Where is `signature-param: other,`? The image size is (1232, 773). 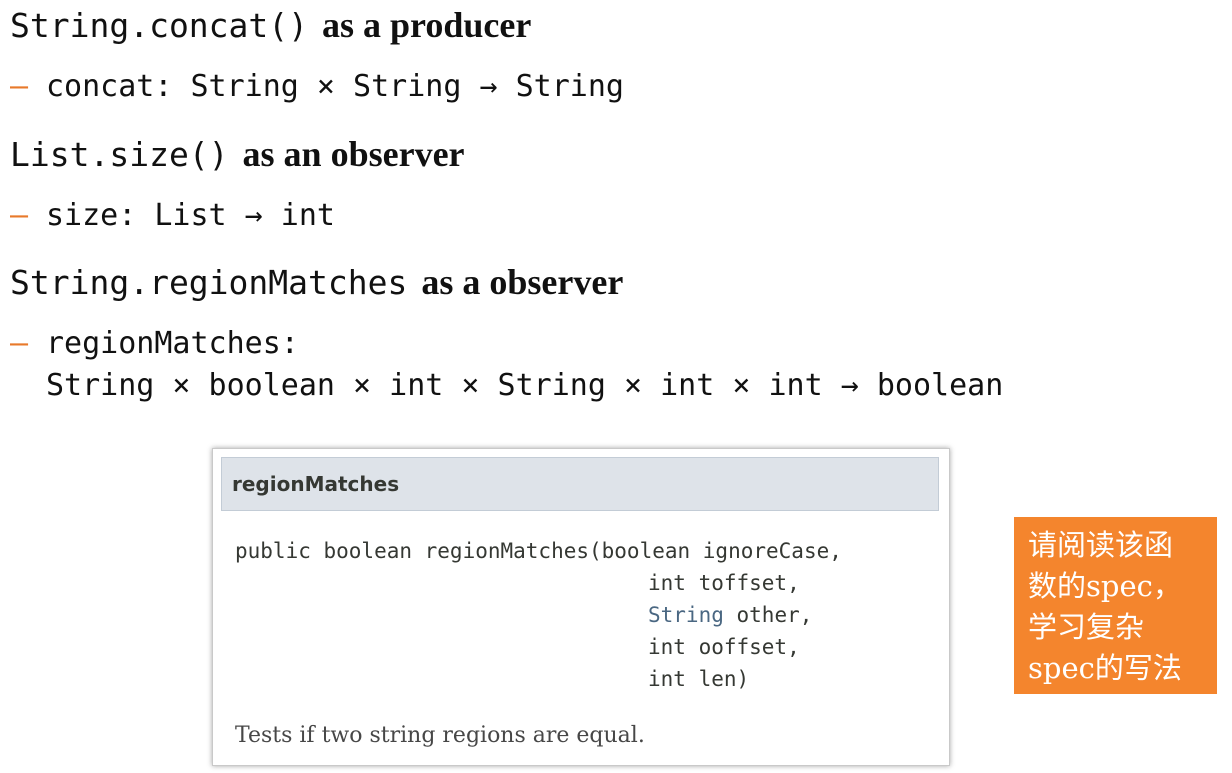 signature-param: other, is located at coordinates (774, 615).